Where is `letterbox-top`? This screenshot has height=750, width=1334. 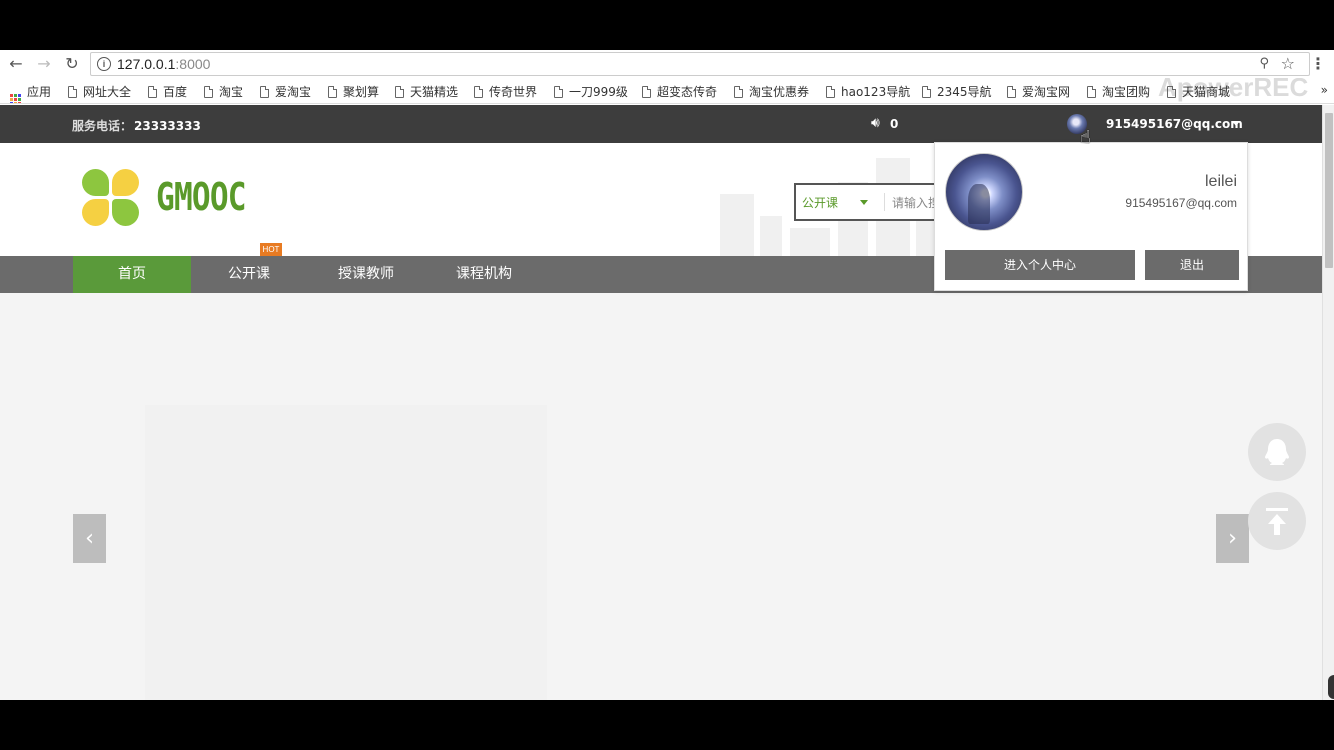
letterbox-top is located at coordinates (667, 25).